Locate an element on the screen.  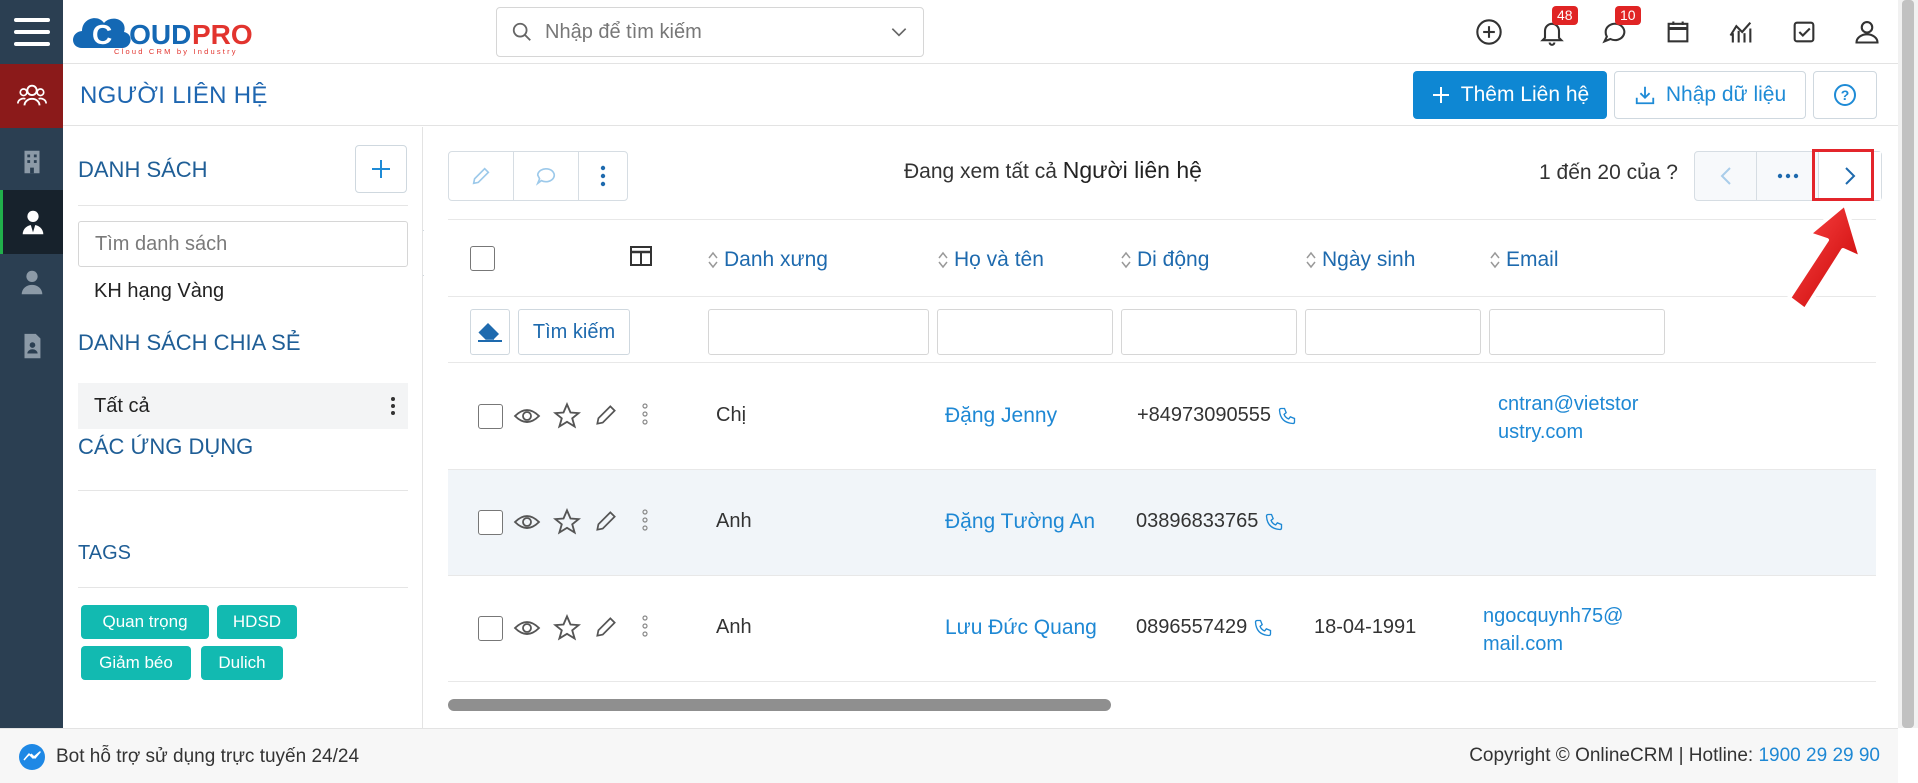
list-item: KH hạng Vàng is located at coordinates (243, 291).